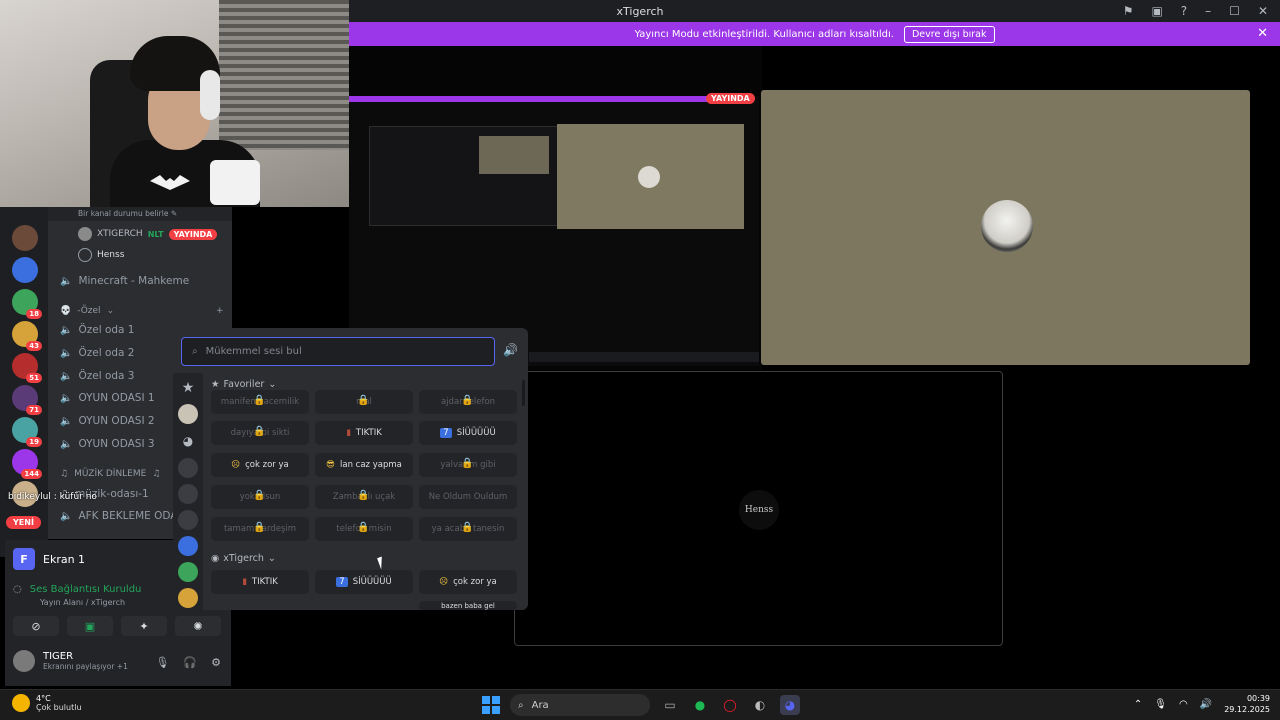  I want to click on user-avatar, so click(24, 661).